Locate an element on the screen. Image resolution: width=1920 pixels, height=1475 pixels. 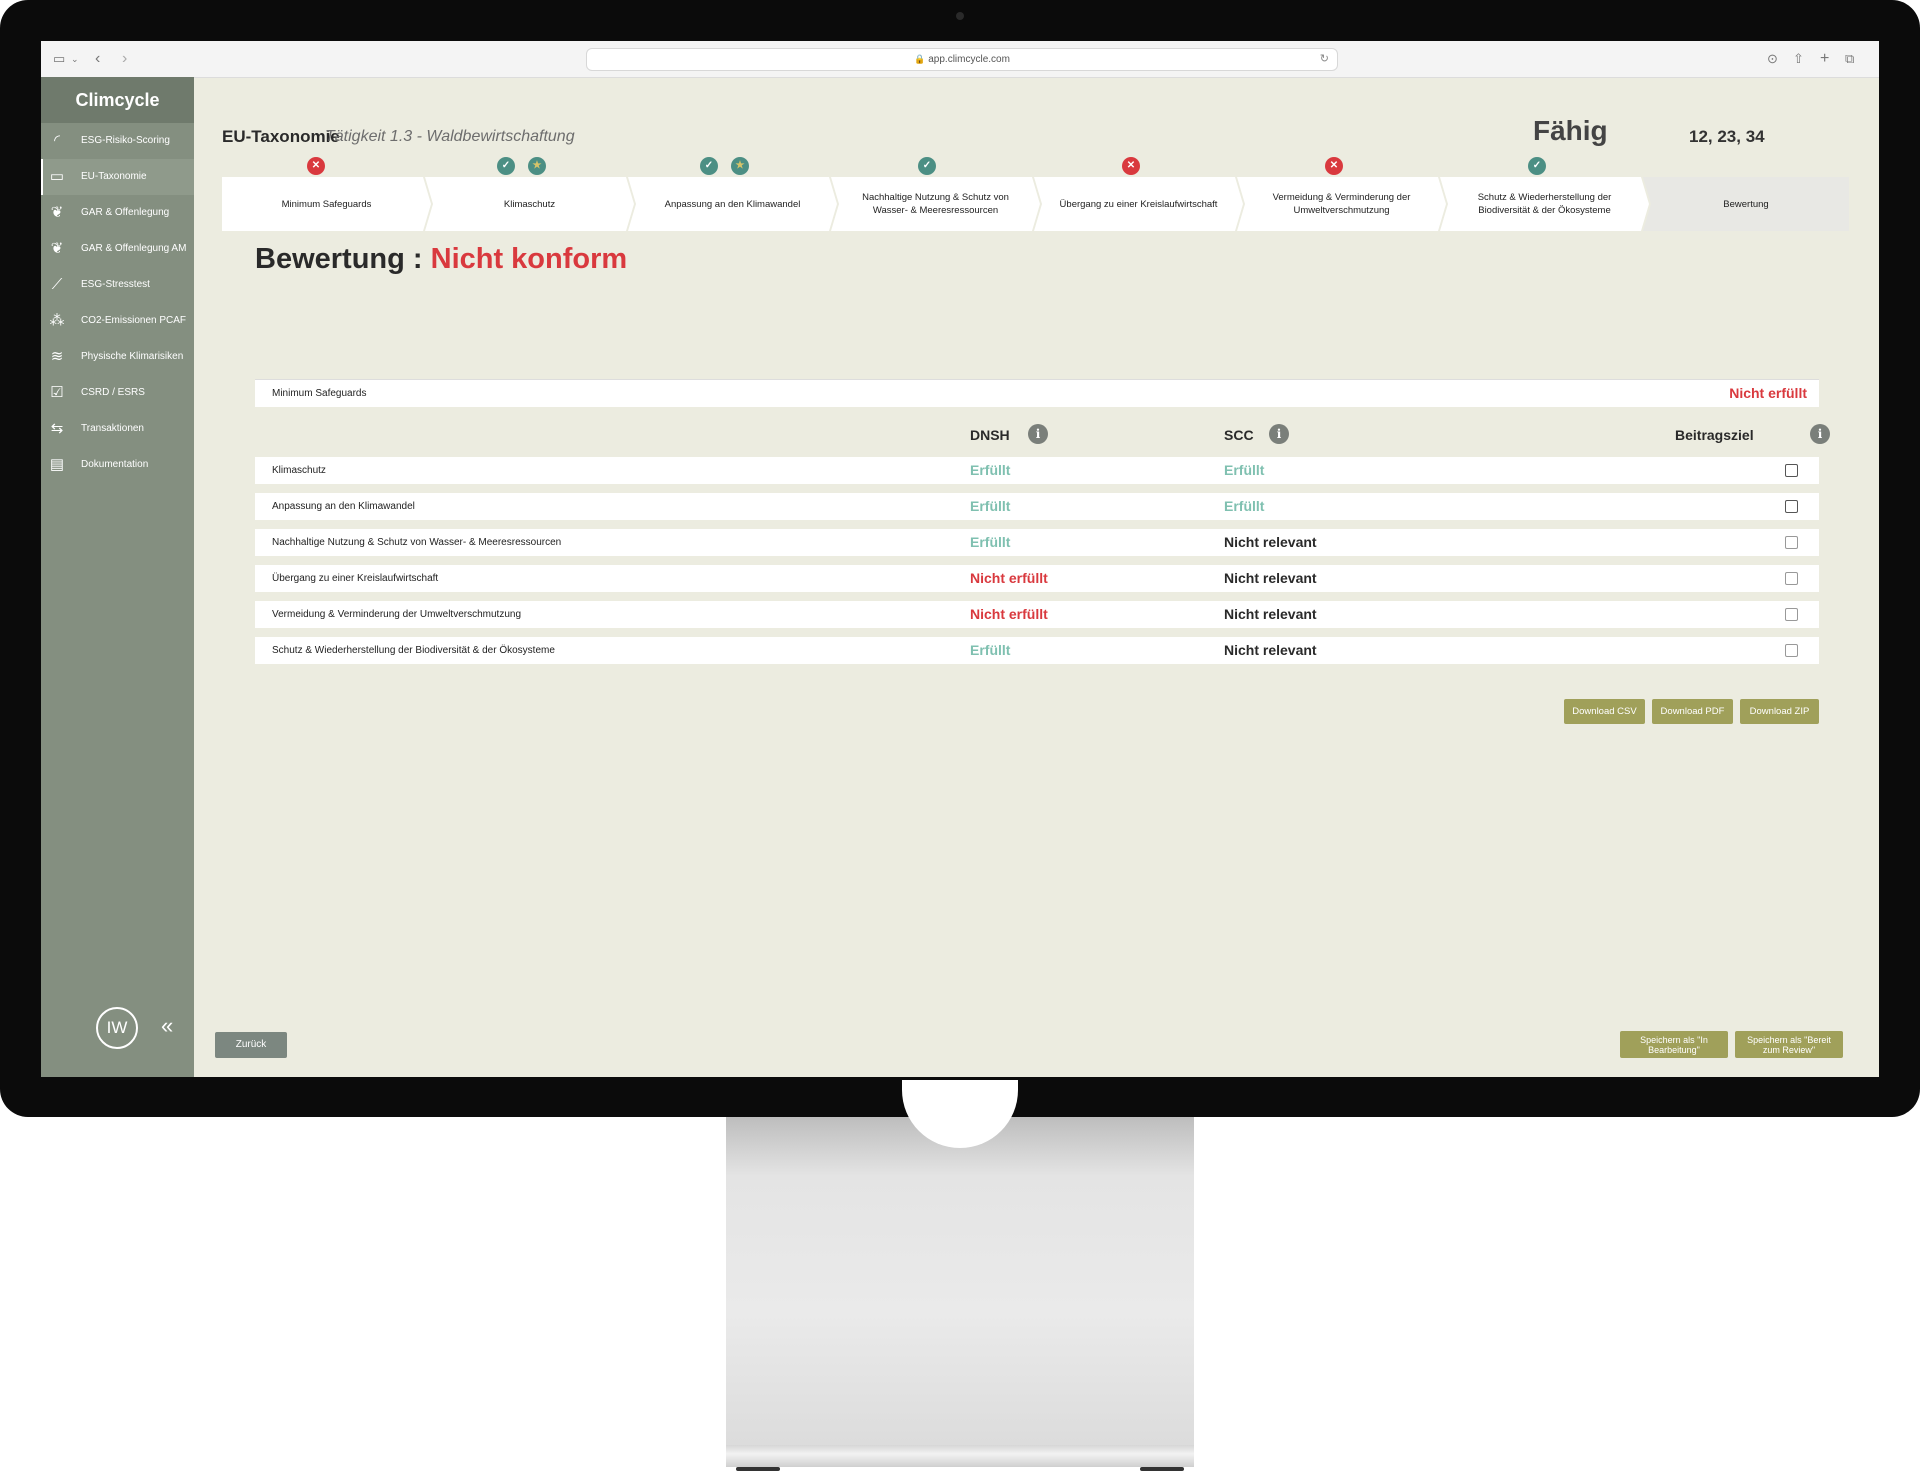
sidebar-item-label: ESG-Stresstest is located at coordinates (115, 284).